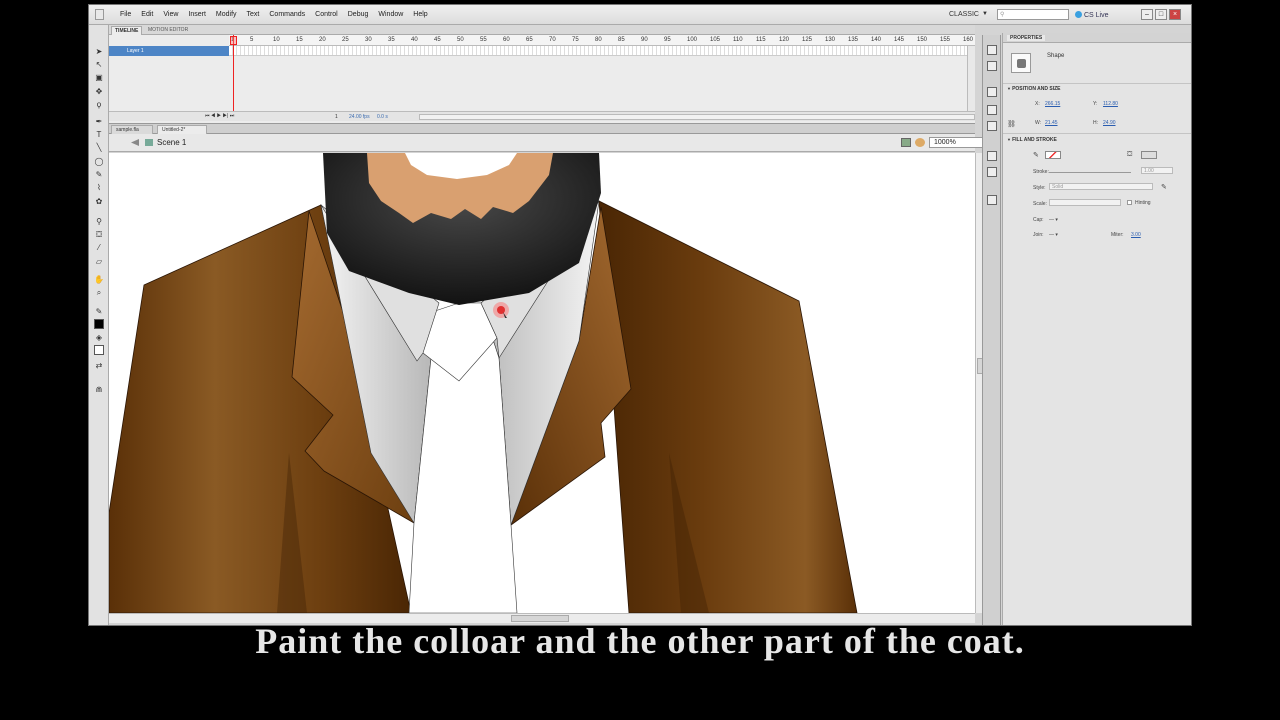 This screenshot has width=1280, height=720. Describe the element at coordinates (253, 14) in the screenshot. I see `menu-text: Text` at that location.